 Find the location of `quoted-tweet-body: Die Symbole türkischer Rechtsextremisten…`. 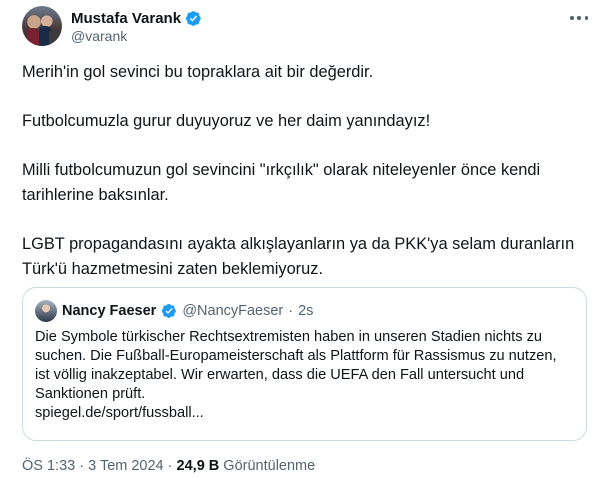

quoted-tweet-body: Die Symbole türkischer Rechtsextremisten… is located at coordinates (296, 365).